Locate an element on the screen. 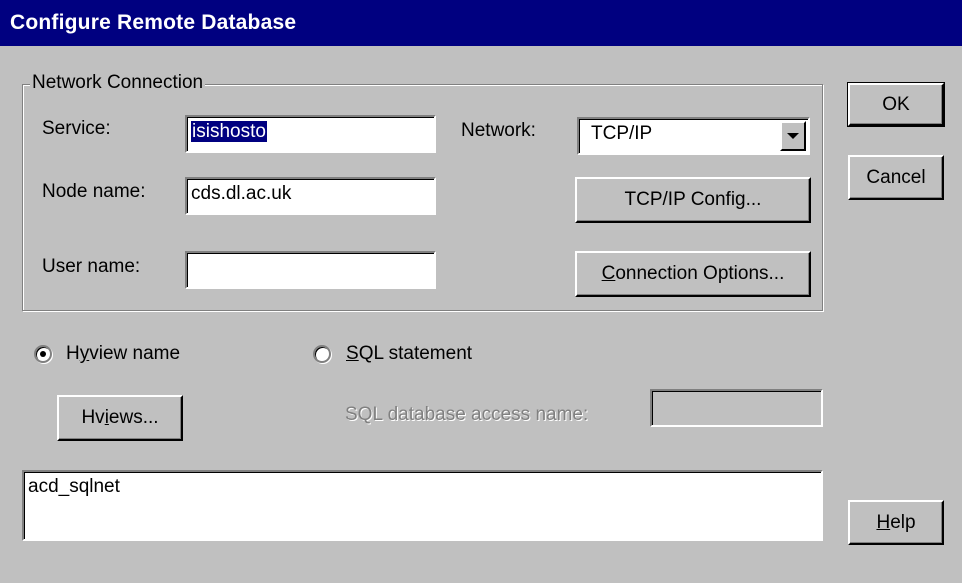 The height and width of the screenshot is (583, 962). window-title: Configure Remote Database is located at coordinates (481, 23).